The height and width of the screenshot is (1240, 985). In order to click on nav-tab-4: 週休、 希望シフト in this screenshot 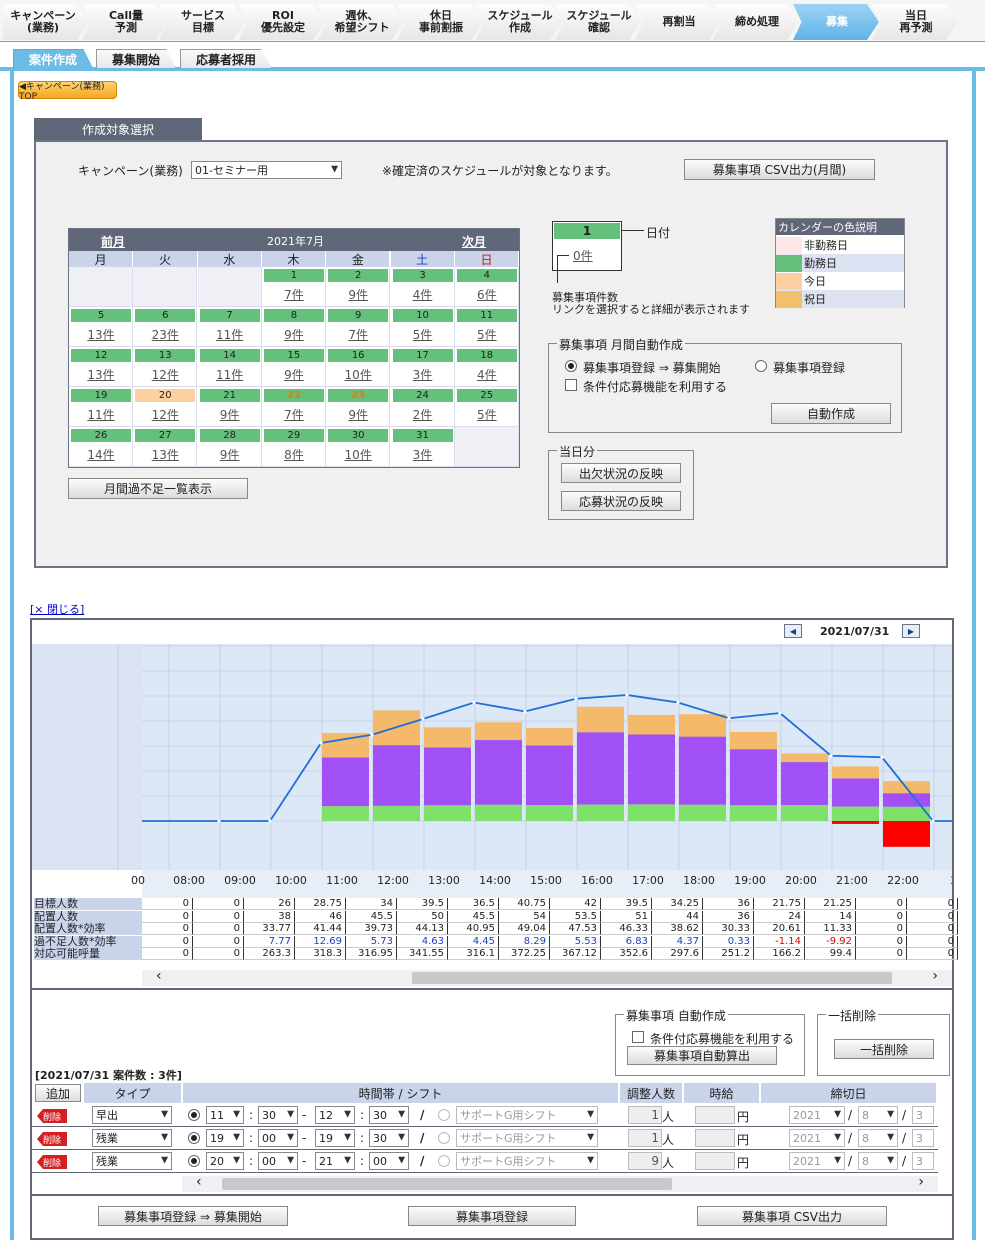, I will do `click(361, 22)`.